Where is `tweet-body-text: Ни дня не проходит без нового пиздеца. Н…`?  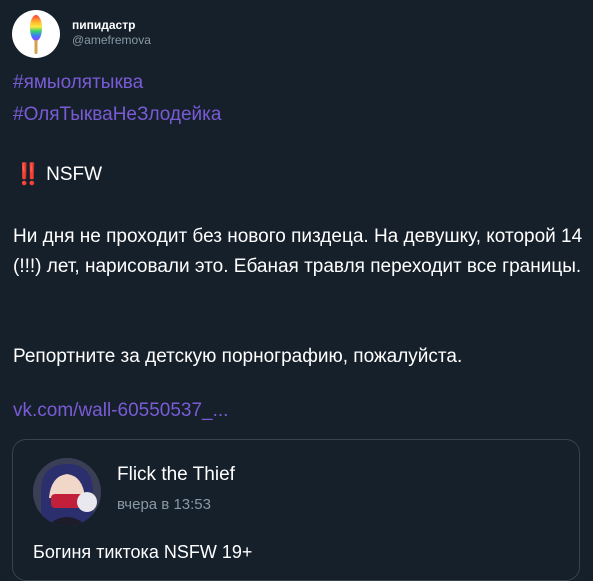 tweet-body-text: Ни дня не проходит без нового пиздеца. Н… is located at coordinates (298, 251).